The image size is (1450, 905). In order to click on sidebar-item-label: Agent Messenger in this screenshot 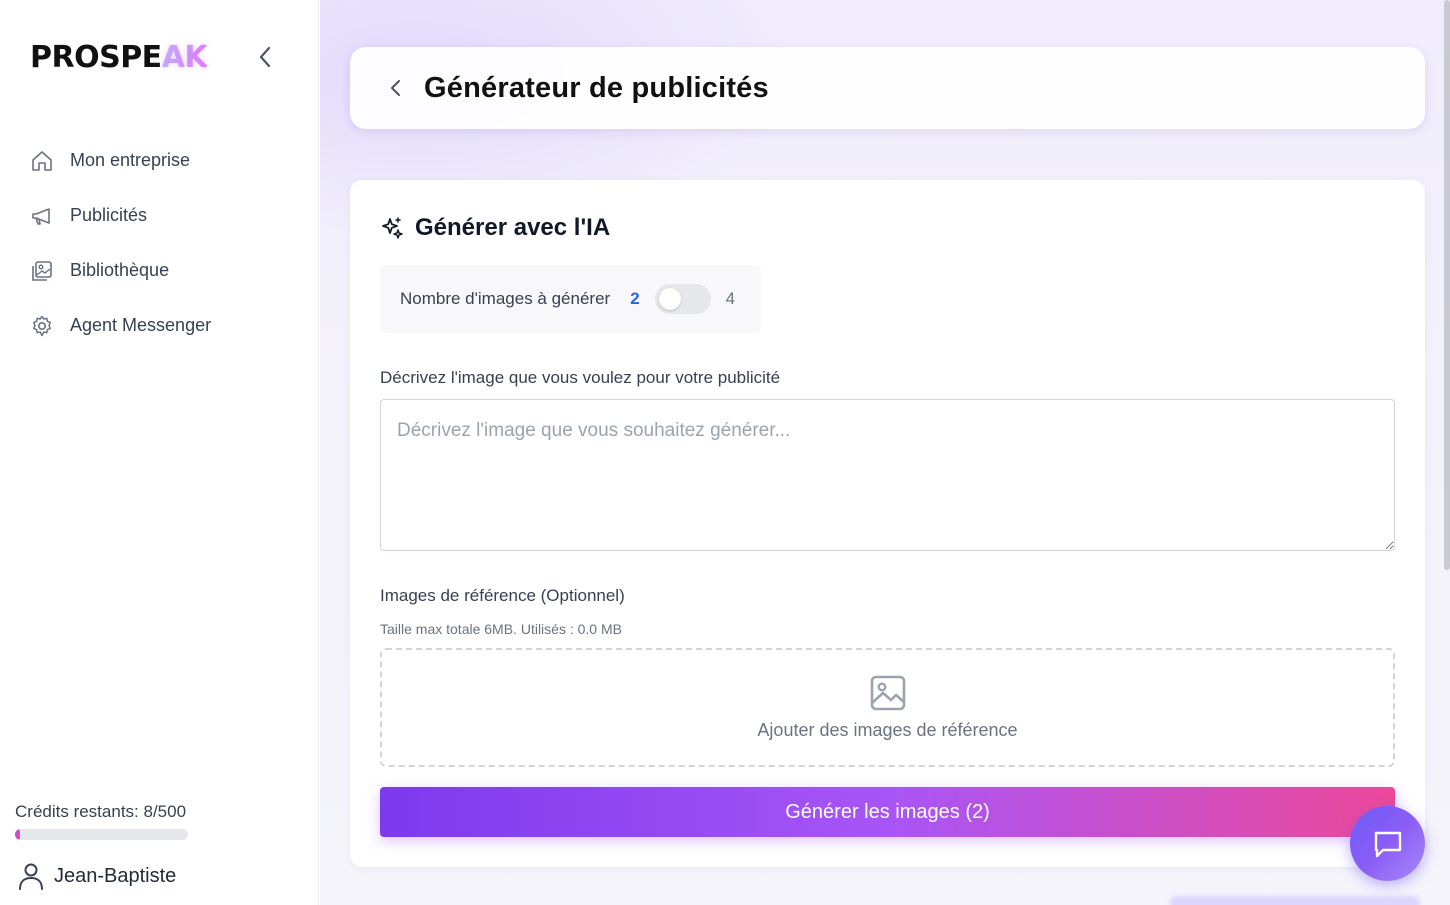, I will do `click(141, 325)`.